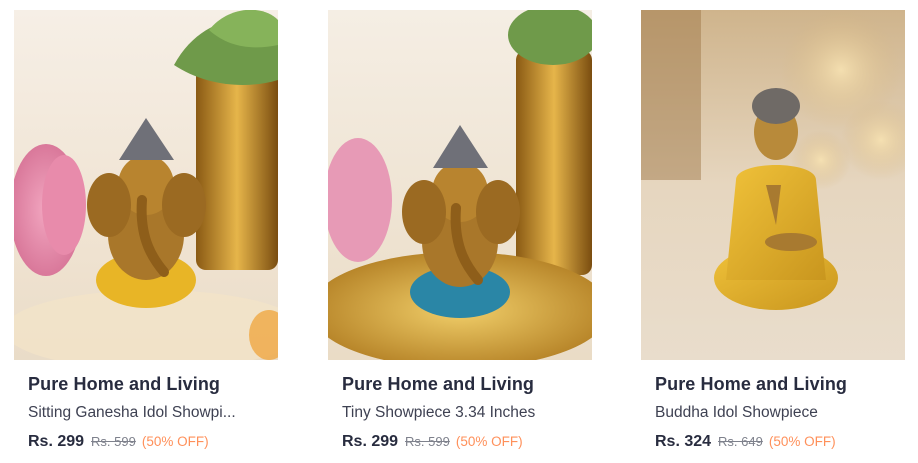 The height and width of the screenshot is (463, 918). I want to click on price-row: Rs. 324 Rs. 649 (50% OFF), so click(745, 442).